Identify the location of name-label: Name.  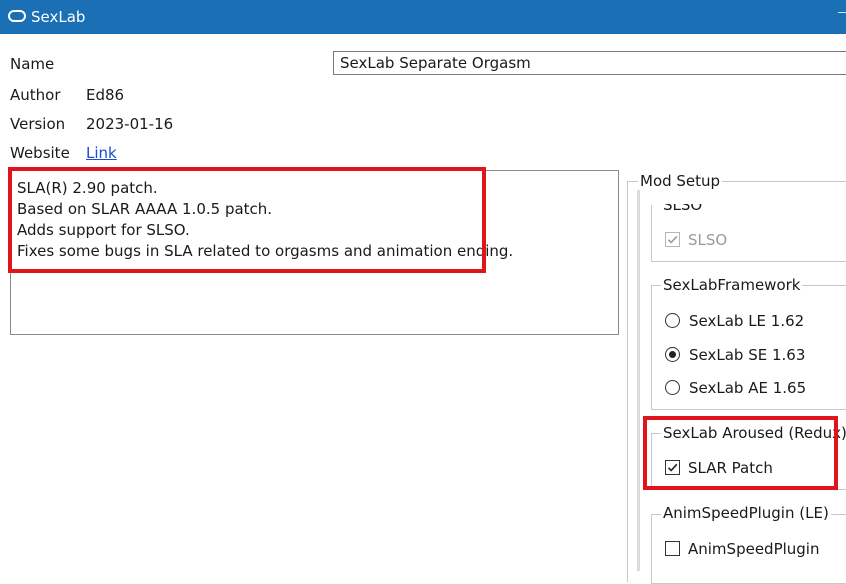
(32, 64).